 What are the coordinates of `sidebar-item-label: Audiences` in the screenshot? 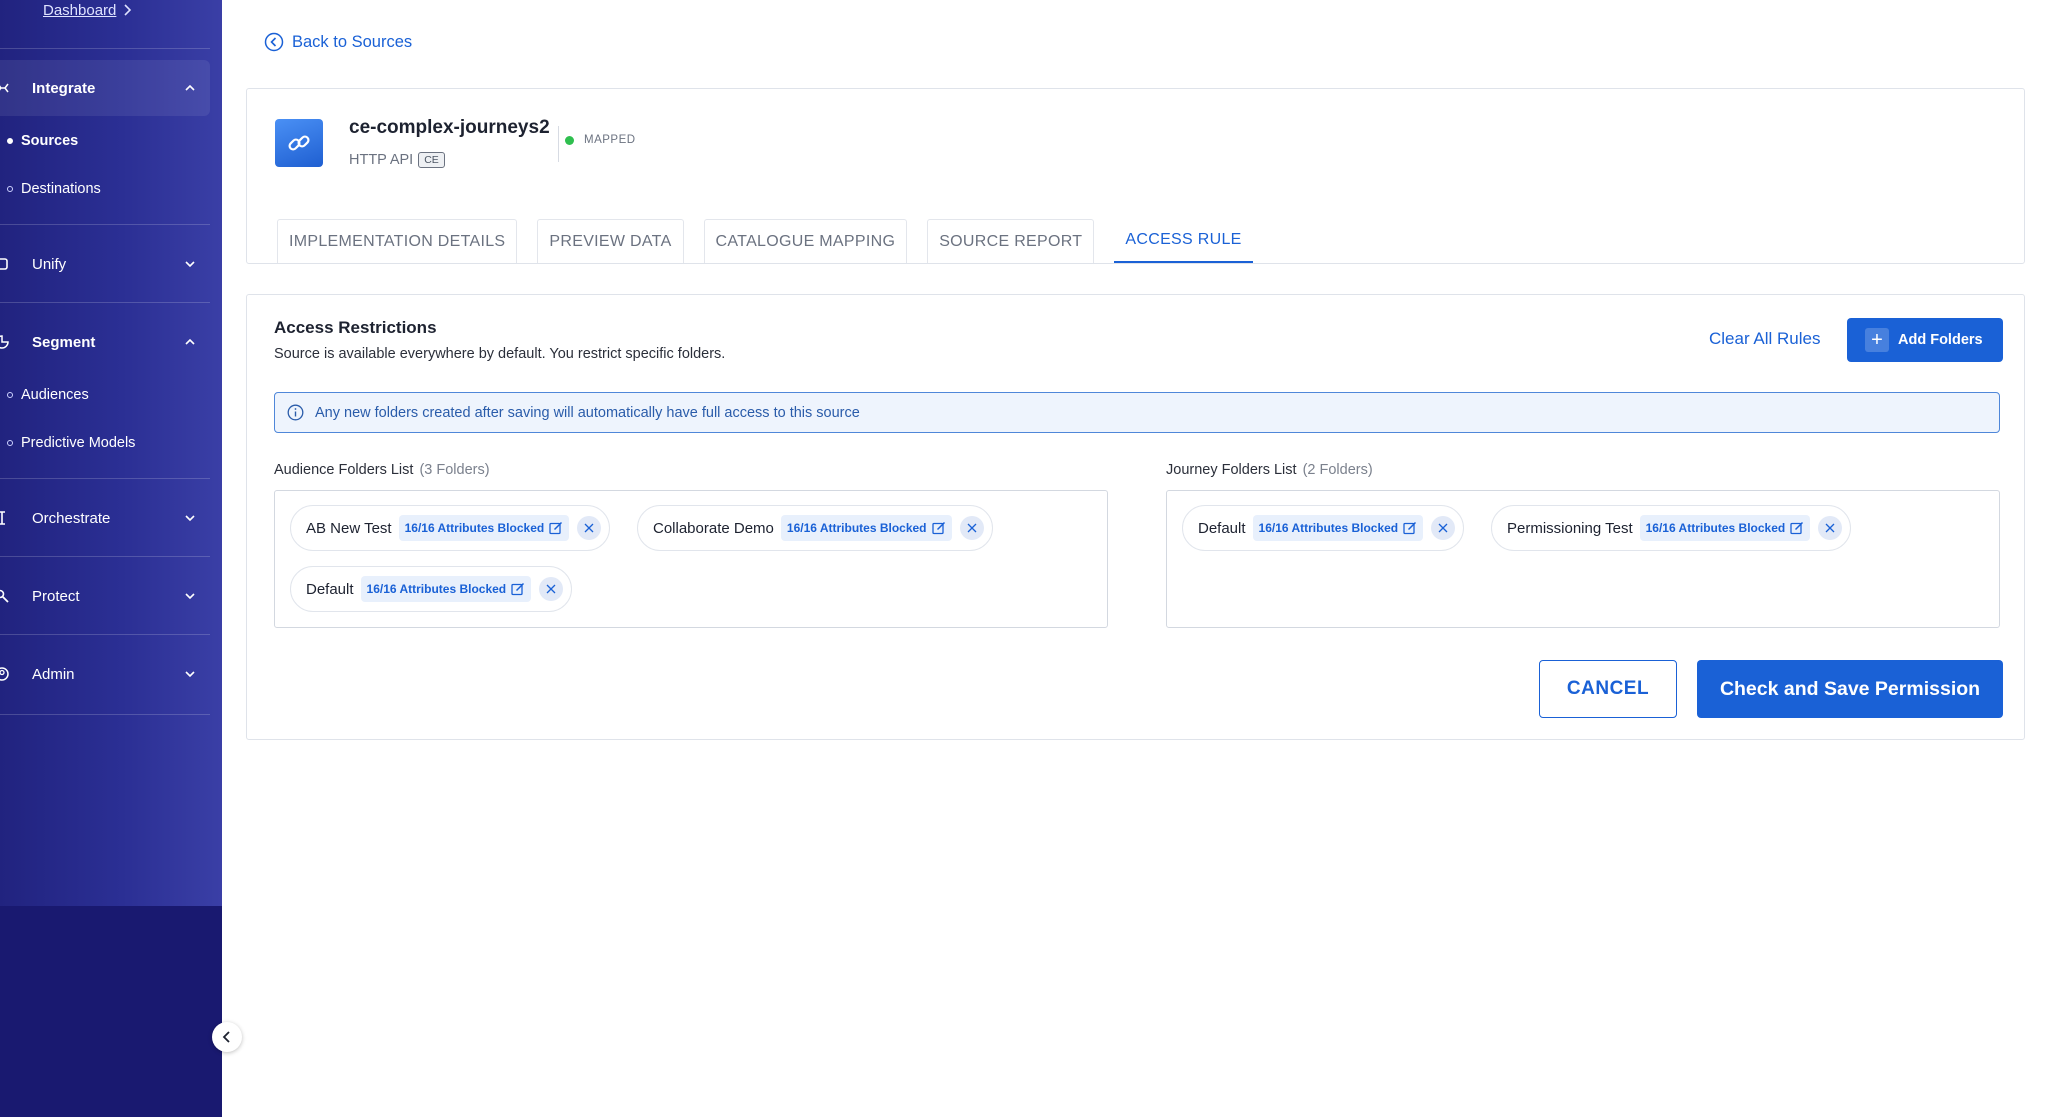 It's located at (55, 395).